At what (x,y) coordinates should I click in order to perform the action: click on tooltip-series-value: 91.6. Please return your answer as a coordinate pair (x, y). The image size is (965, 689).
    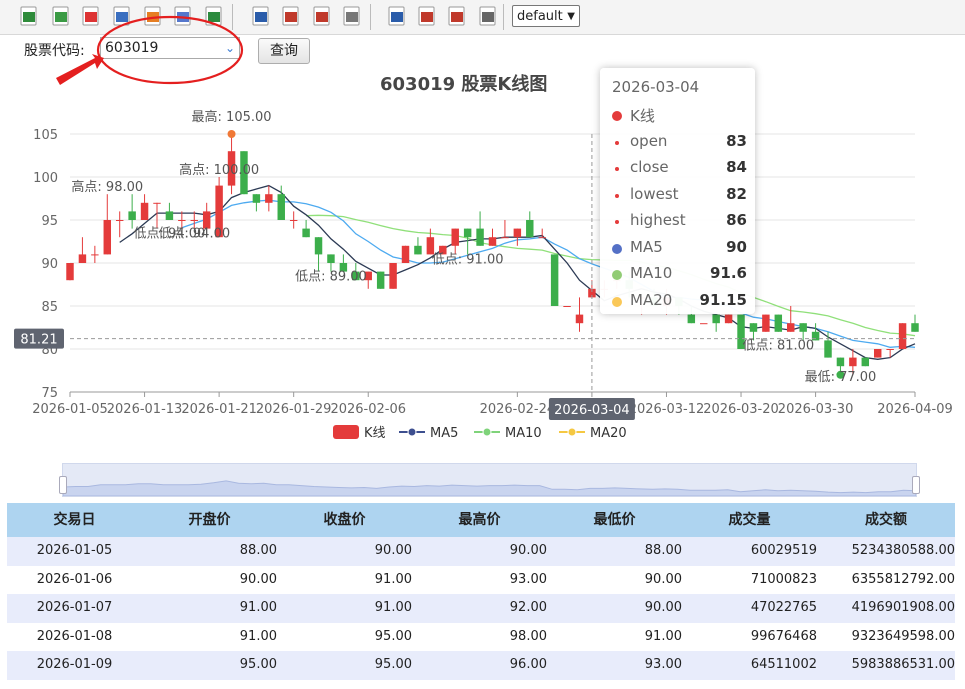
    Looking at the image, I should click on (728, 273).